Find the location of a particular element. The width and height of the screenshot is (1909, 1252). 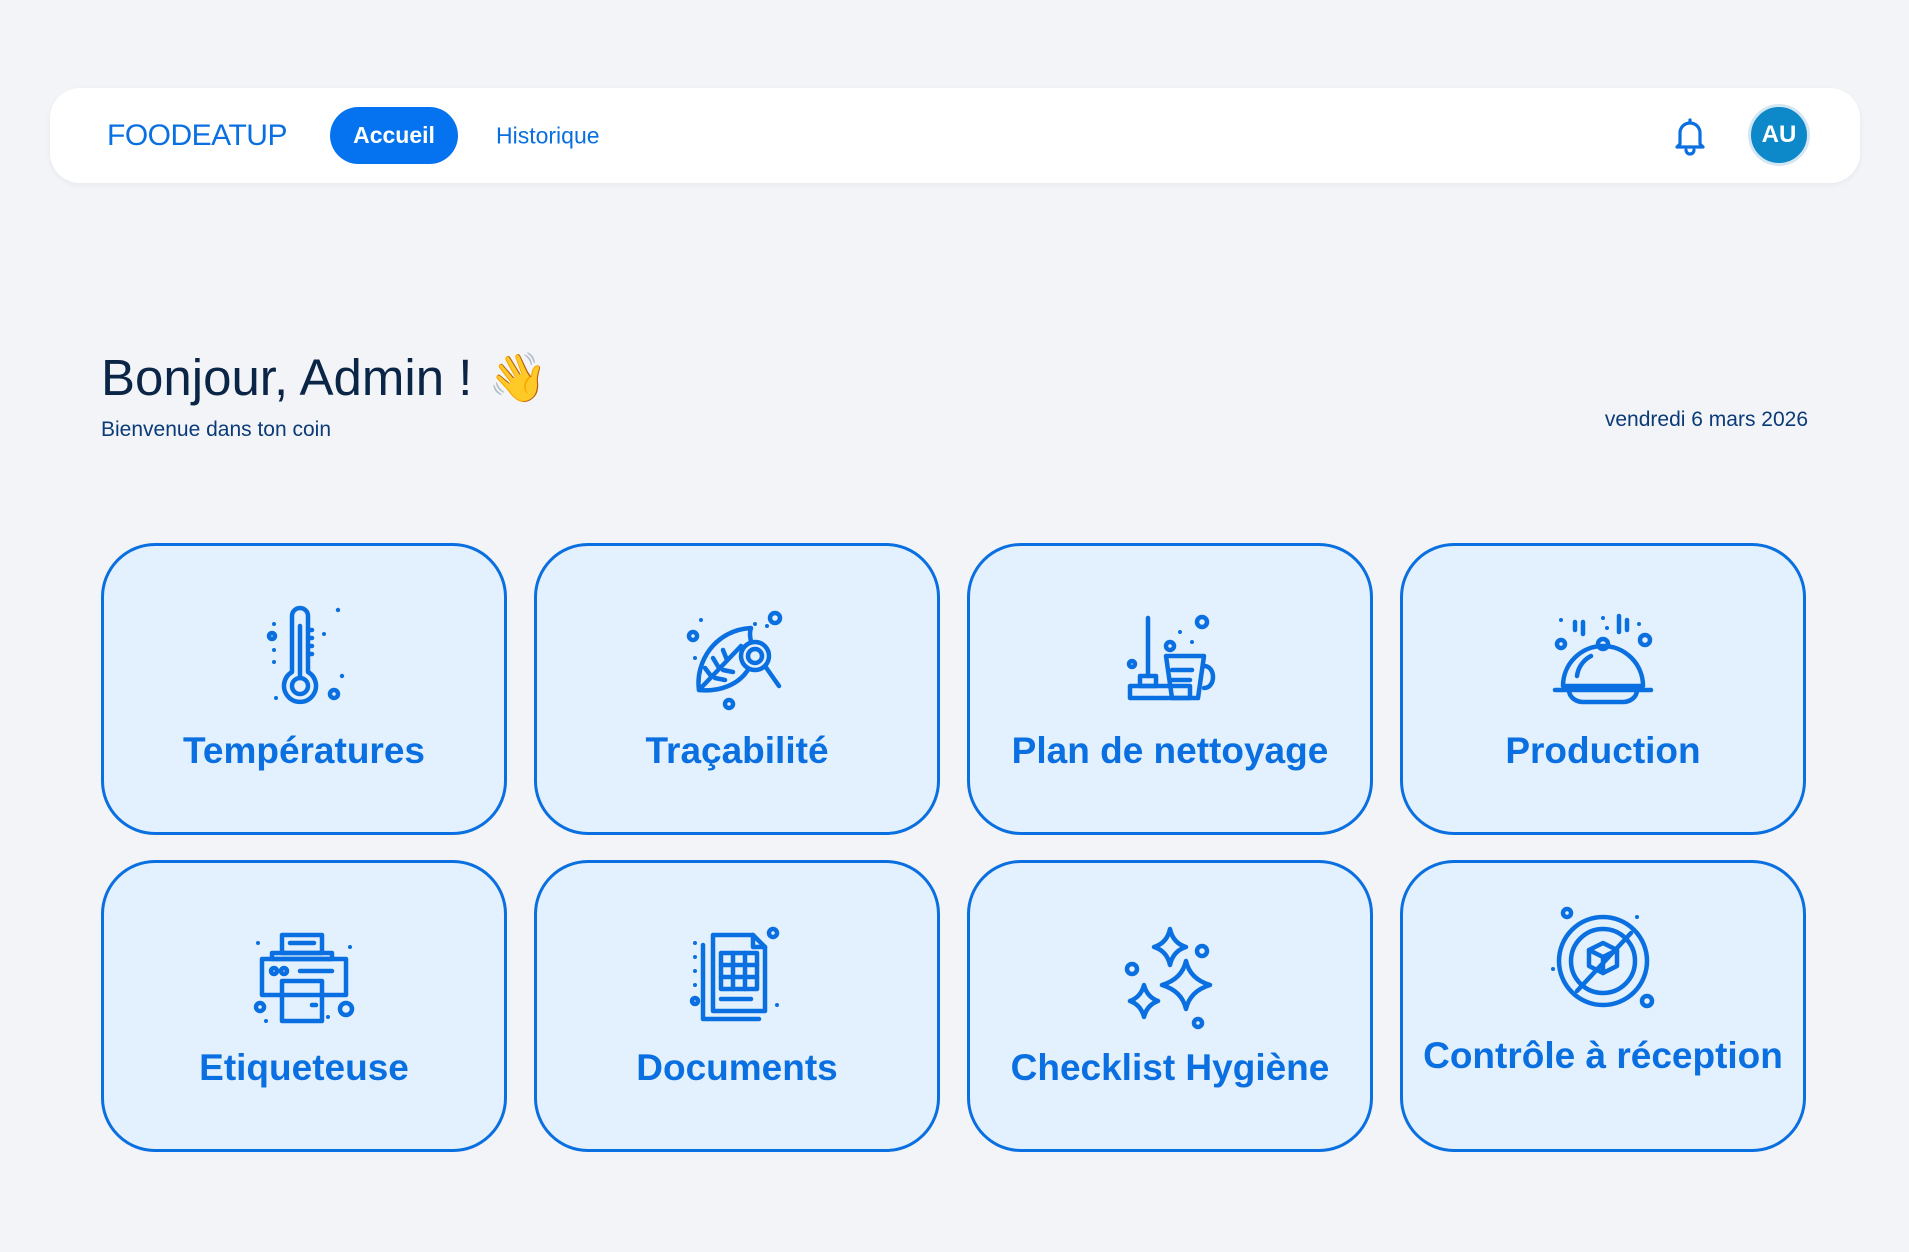

printer-icon is located at coordinates (304, 977).